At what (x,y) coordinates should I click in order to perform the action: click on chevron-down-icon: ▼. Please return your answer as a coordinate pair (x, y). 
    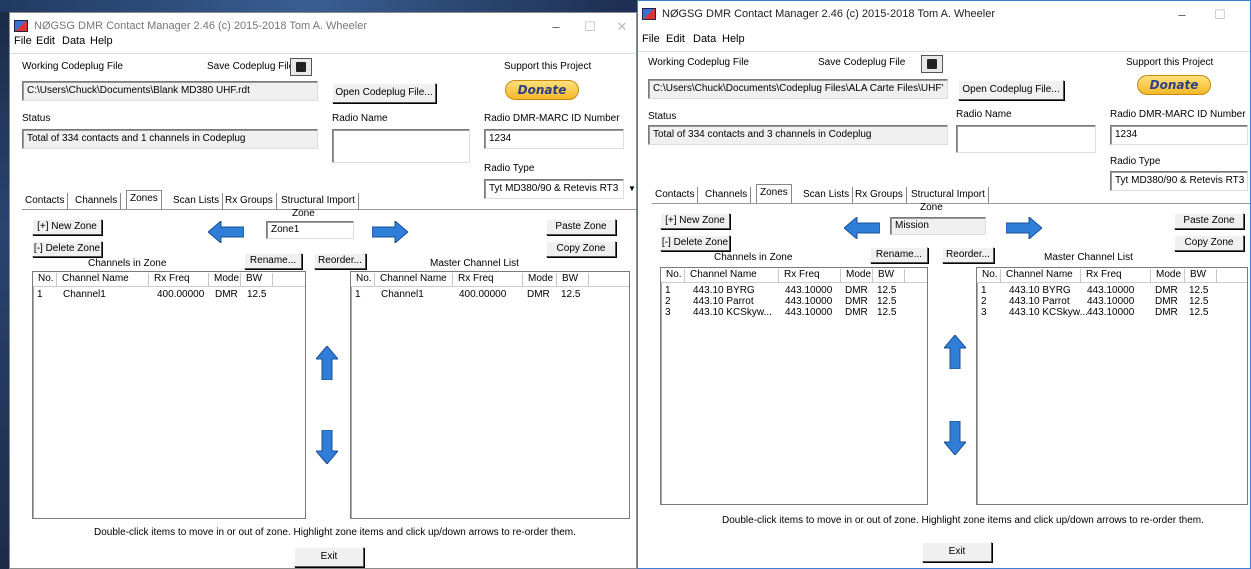
    Looking at the image, I should click on (631, 189).